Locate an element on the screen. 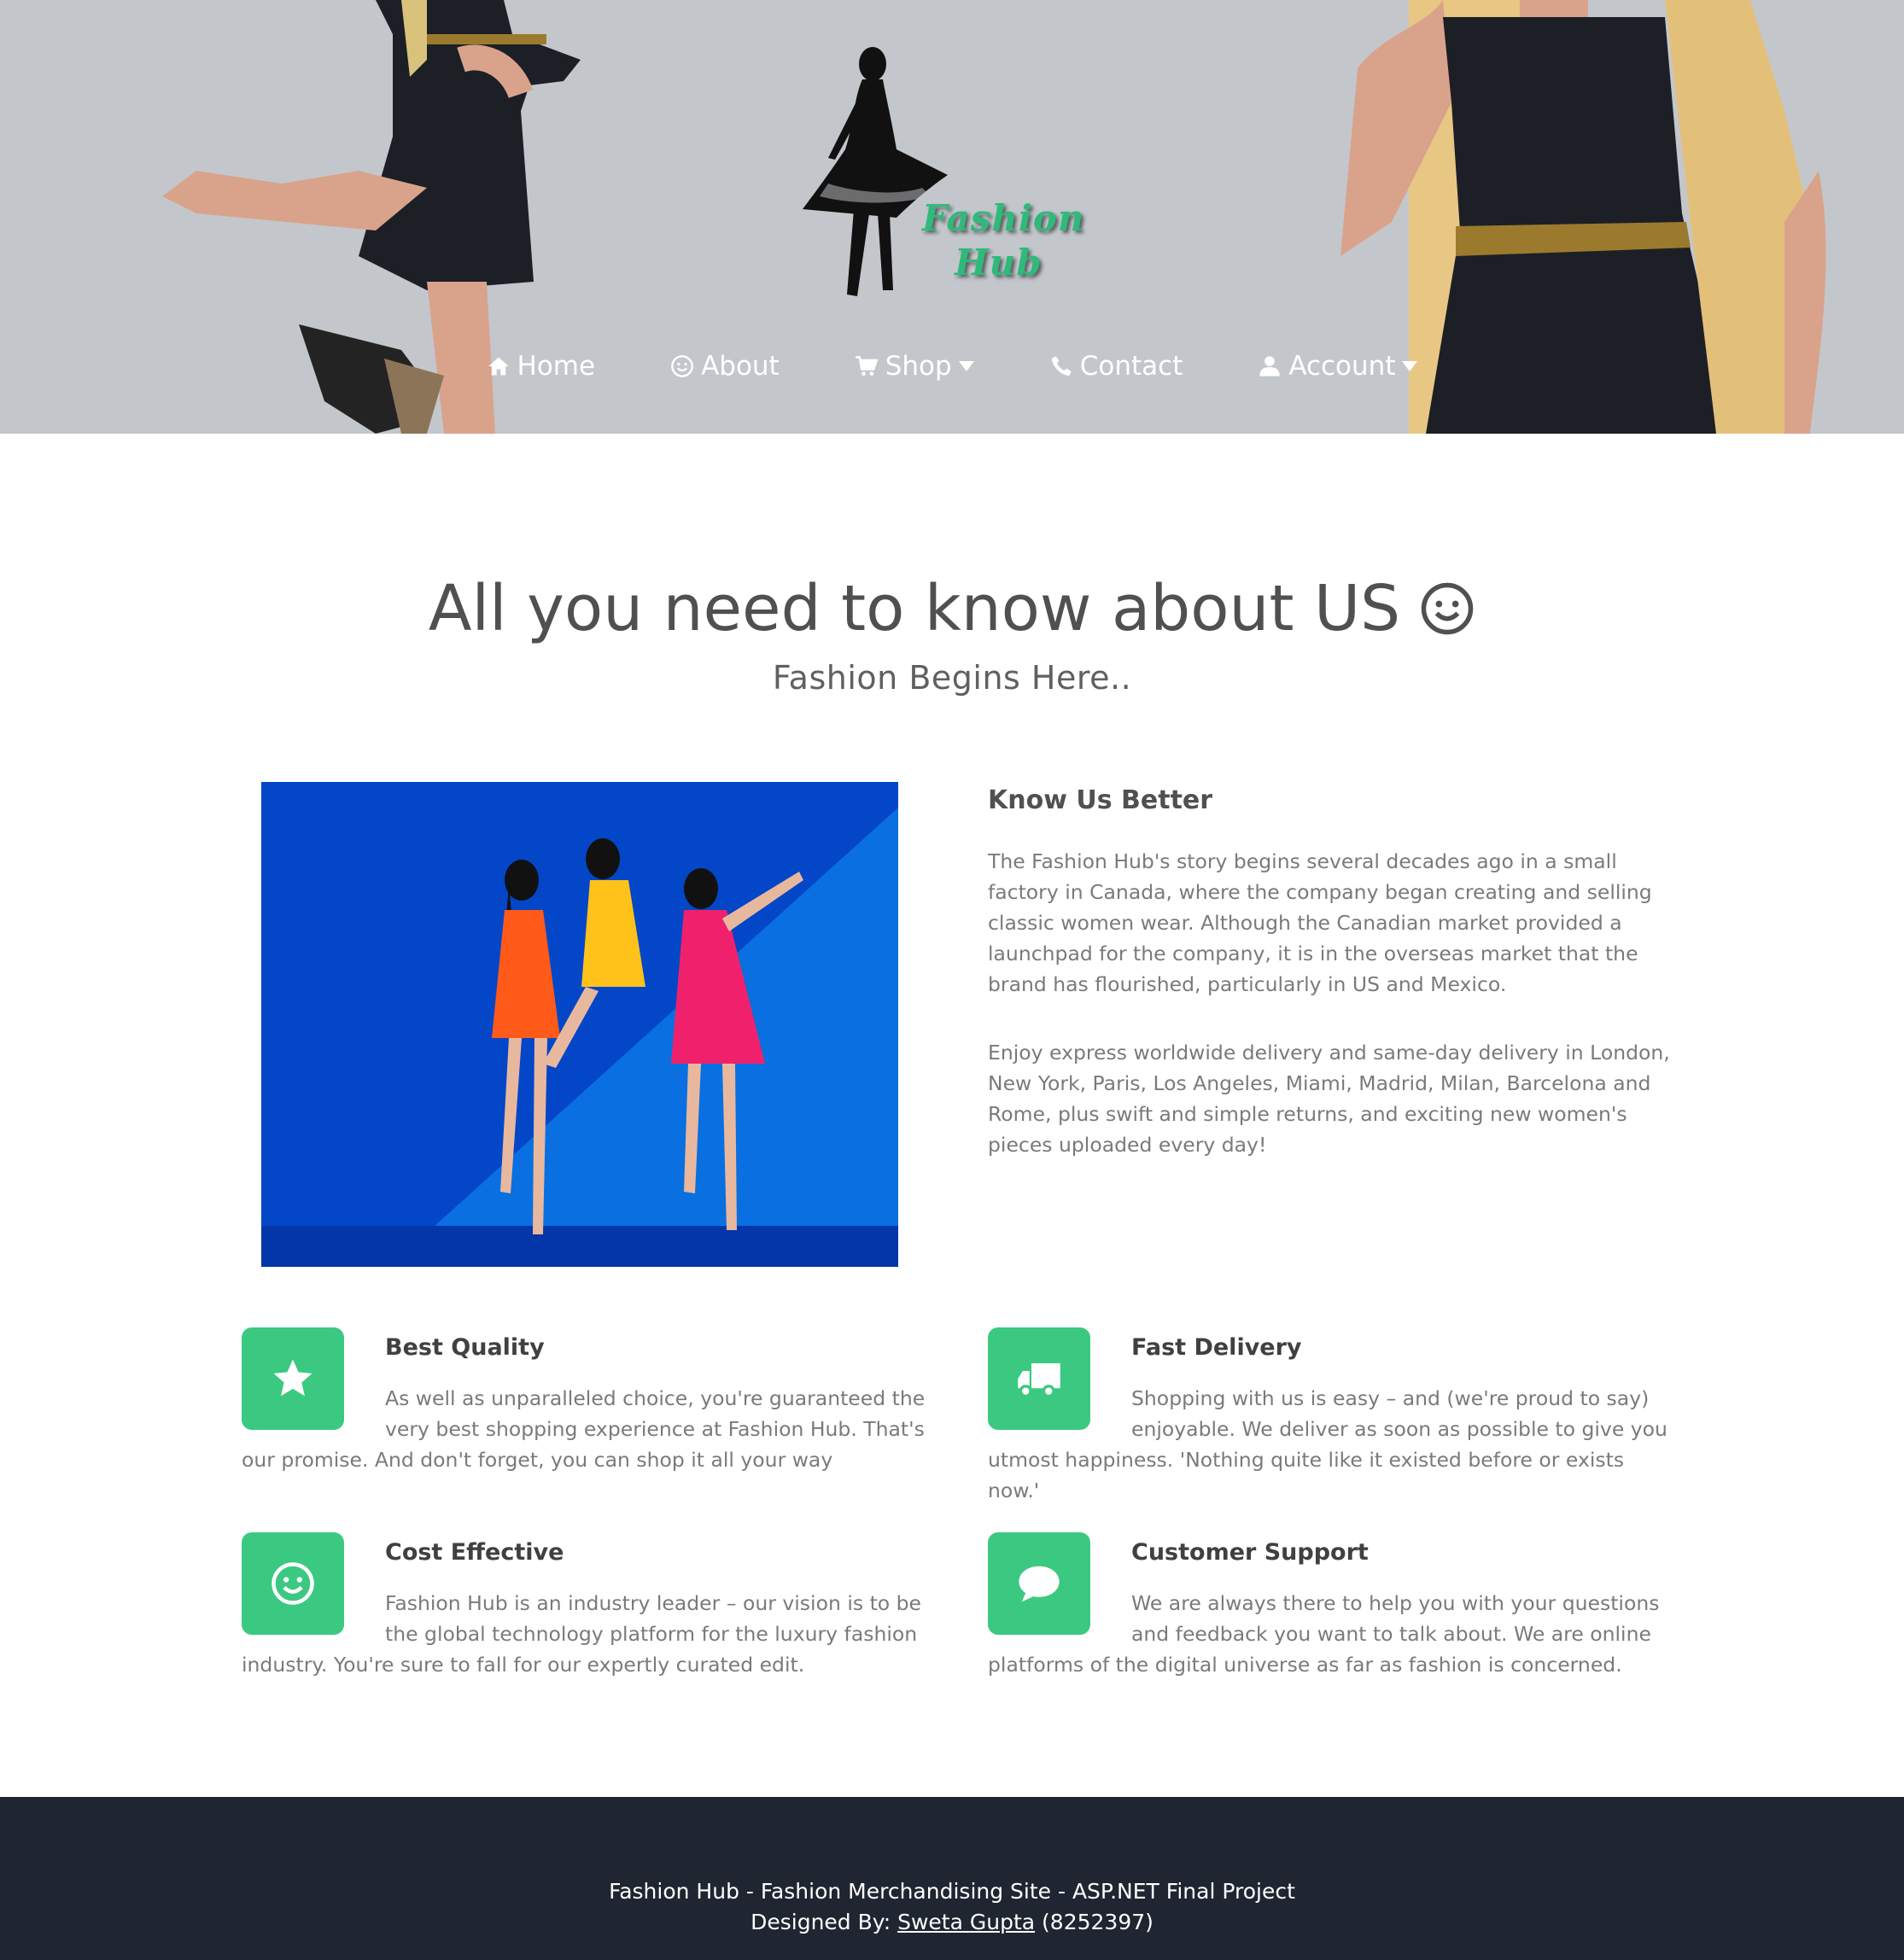  nav-home-label: Home is located at coordinates (556, 366).